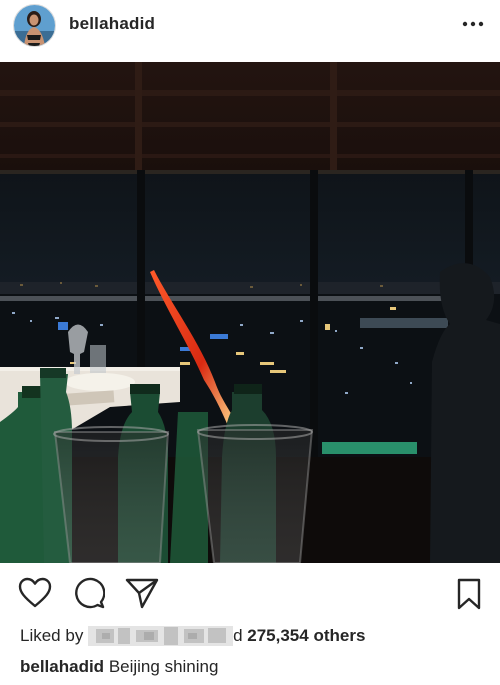 The image size is (500, 685). Describe the element at coordinates (52, 635) in the screenshot. I see `likes-prefix: Liked by` at that location.